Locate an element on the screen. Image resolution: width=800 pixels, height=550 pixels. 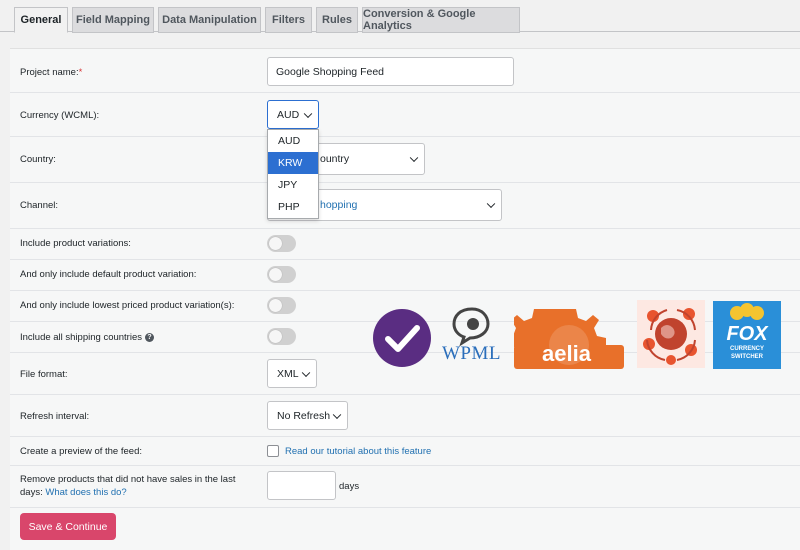
currency-globe-logo is located at coordinates (671, 334).